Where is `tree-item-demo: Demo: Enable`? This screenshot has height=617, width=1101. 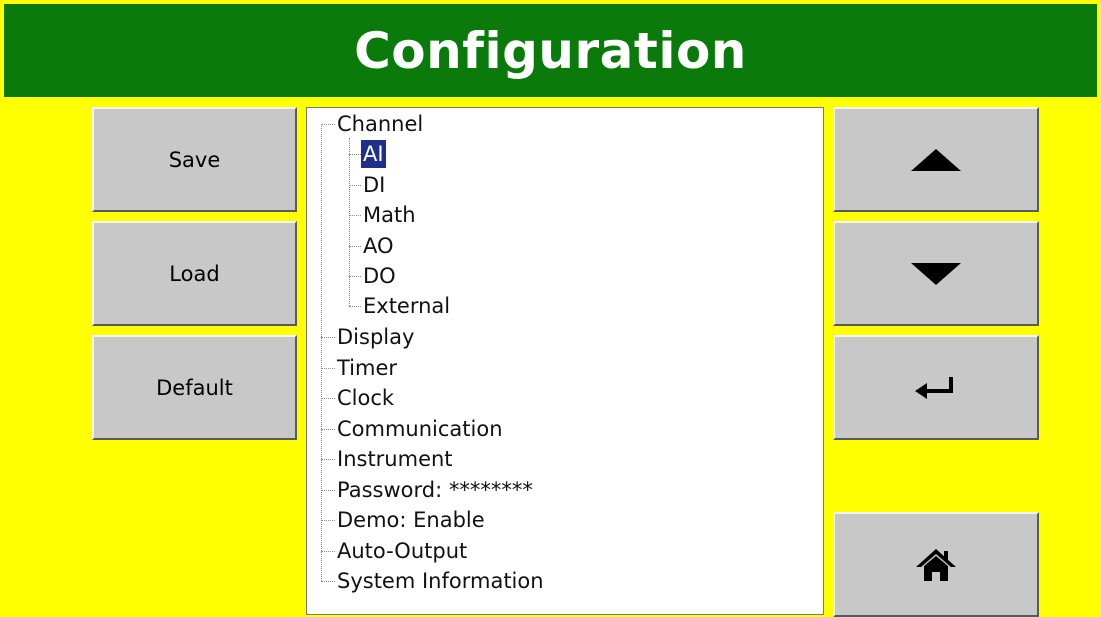 tree-item-demo: Demo: Enable is located at coordinates (411, 520).